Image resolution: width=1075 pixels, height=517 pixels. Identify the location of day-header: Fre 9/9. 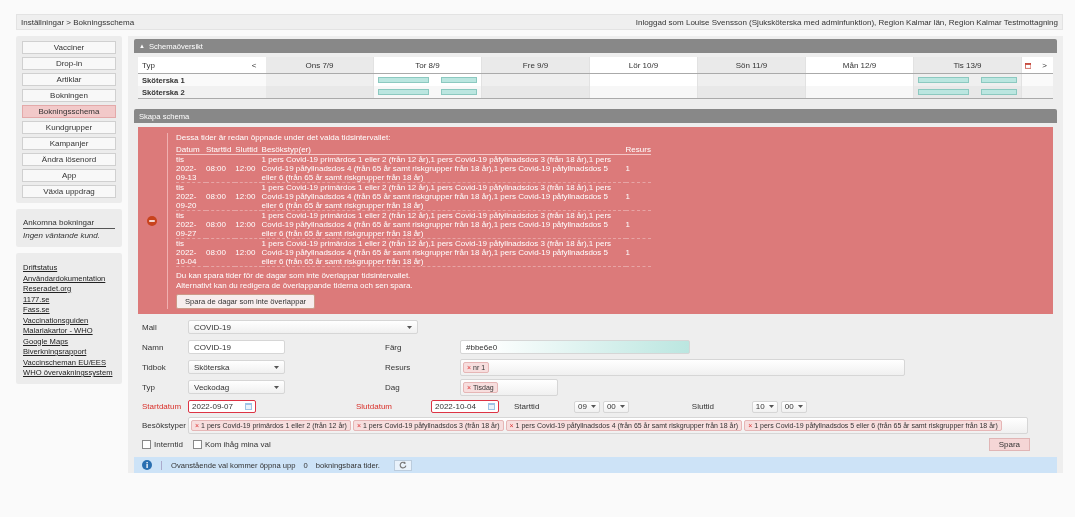
(536, 65).